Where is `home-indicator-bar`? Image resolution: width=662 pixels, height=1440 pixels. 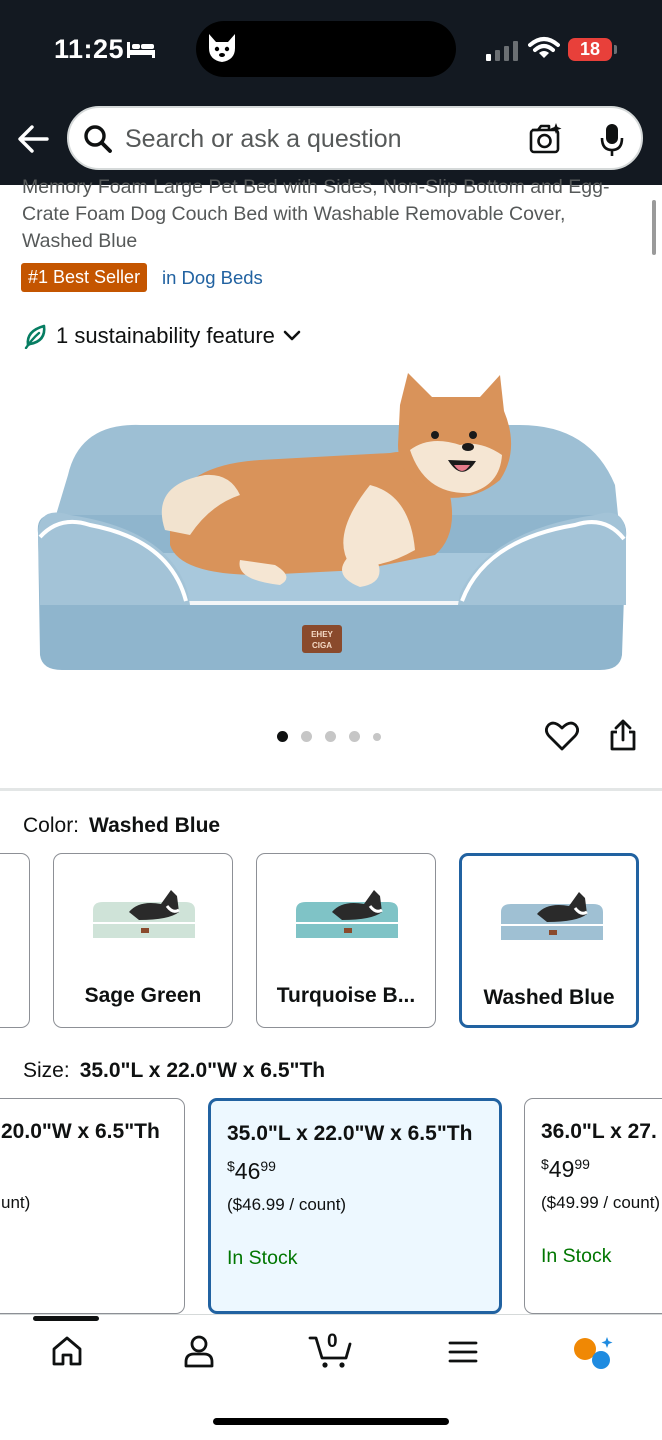
home-indicator-bar is located at coordinates (331, 1421).